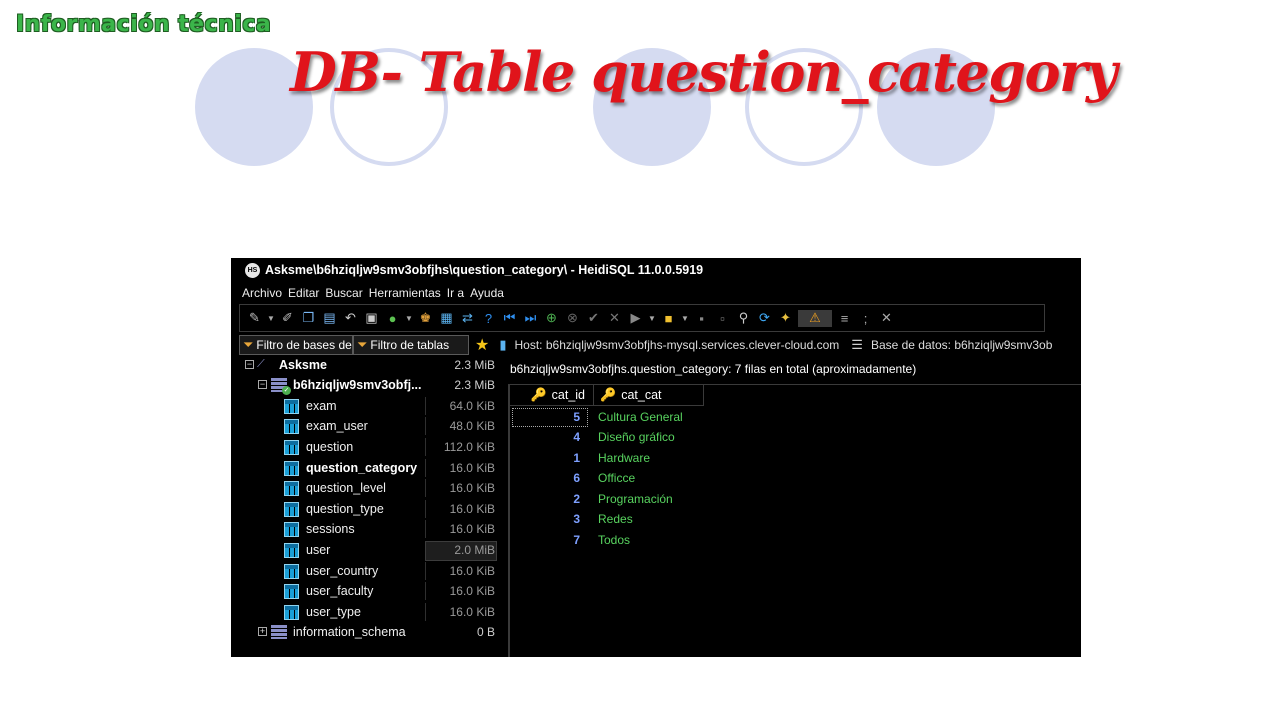 This screenshot has height=720, width=1280. Describe the element at coordinates (660, 540) in the screenshot. I see `table-row: 7 Todos` at that location.